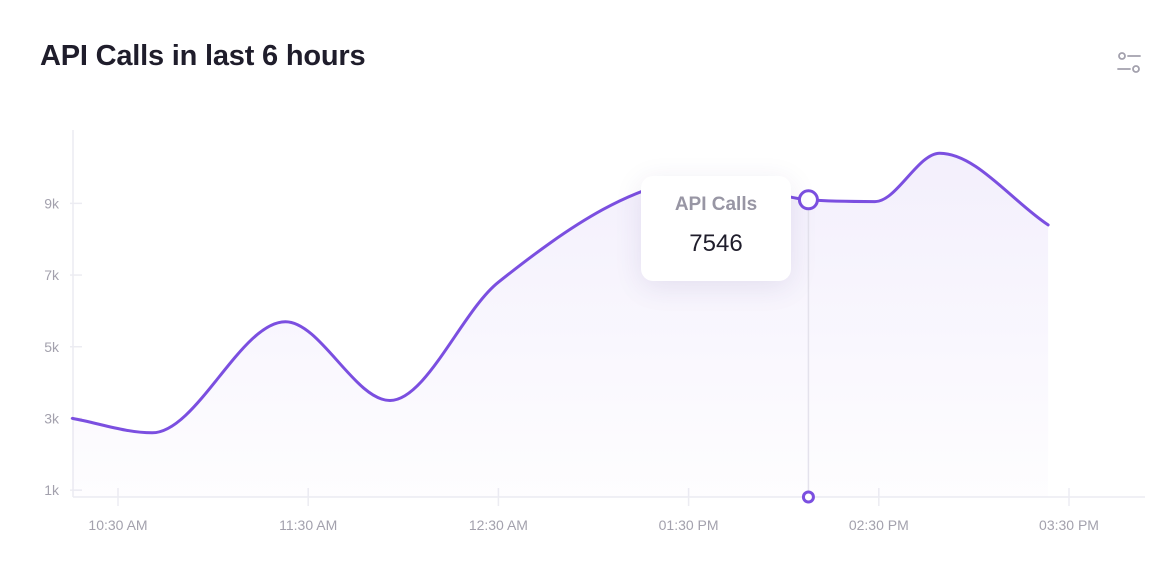  What do you see at coordinates (1069, 525) in the screenshot?
I see `x-tick-label: 03:30 PM` at bounding box center [1069, 525].